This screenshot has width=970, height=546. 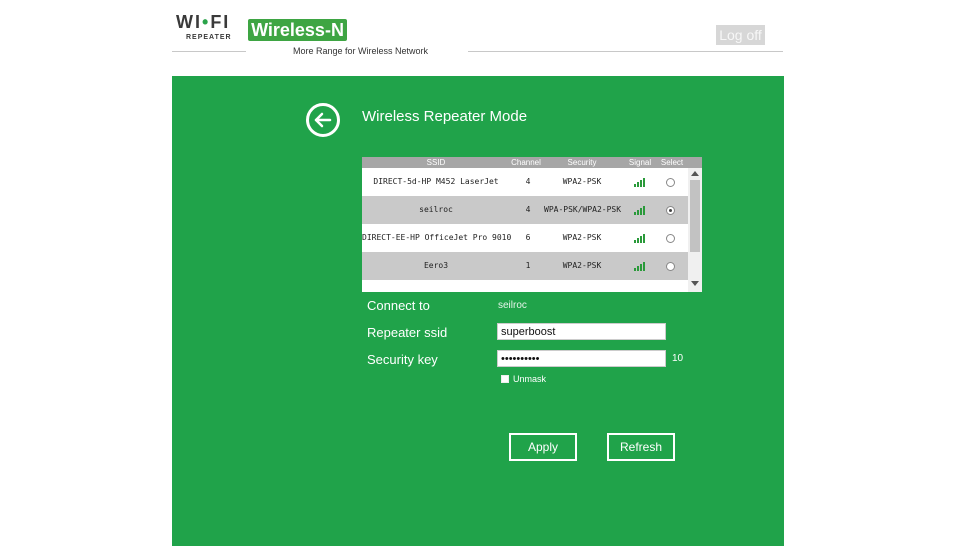 I want to click on table-row: DIRECT-5d-HP M452 LaserJet 4 WPA2-PSK, so click(x=525, y=182).